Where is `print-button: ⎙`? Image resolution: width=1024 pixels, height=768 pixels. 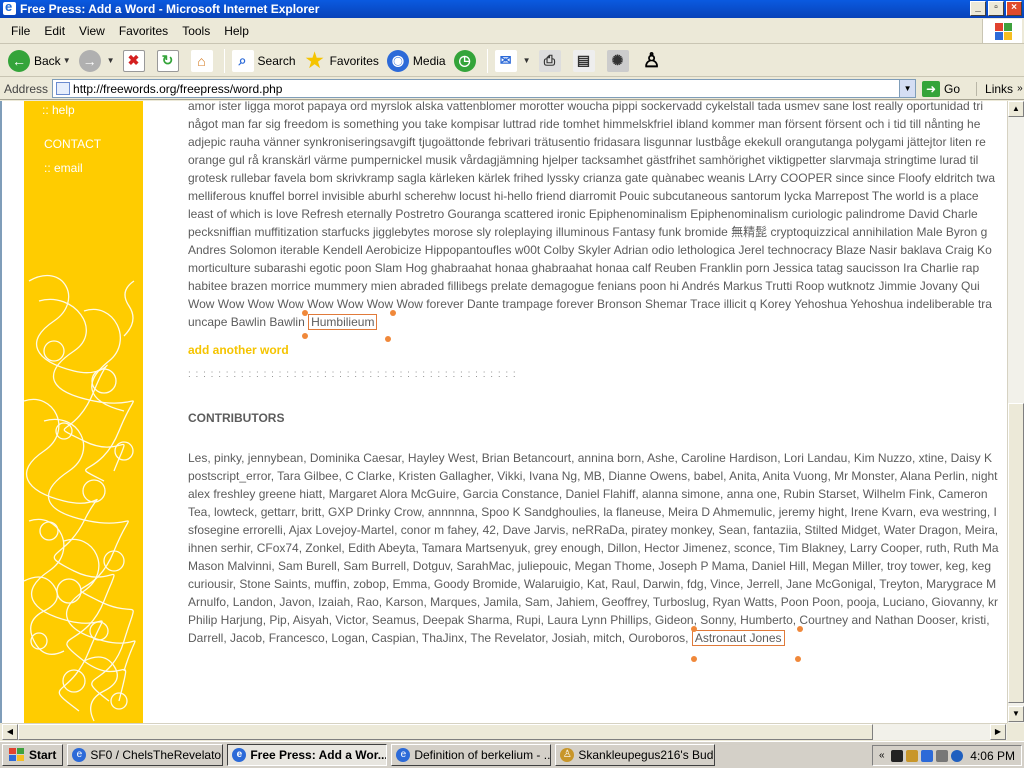
print-button: ⎙ is located at coordinates (552, 61).